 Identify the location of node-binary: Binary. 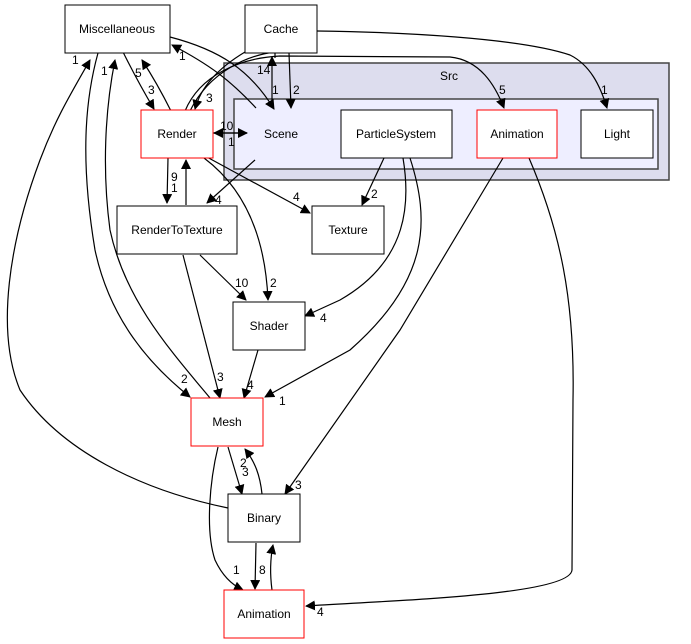
(264, 518).